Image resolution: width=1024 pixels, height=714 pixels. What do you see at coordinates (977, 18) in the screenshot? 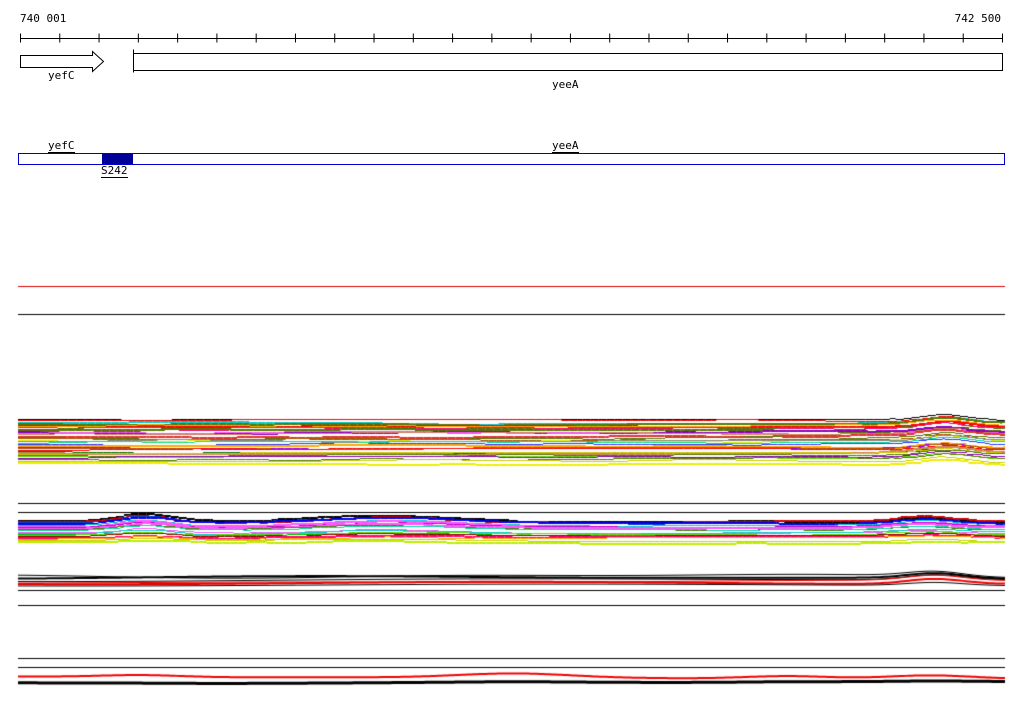
I see `coord-right-label: 742 500` at bounding box center [977, 18].